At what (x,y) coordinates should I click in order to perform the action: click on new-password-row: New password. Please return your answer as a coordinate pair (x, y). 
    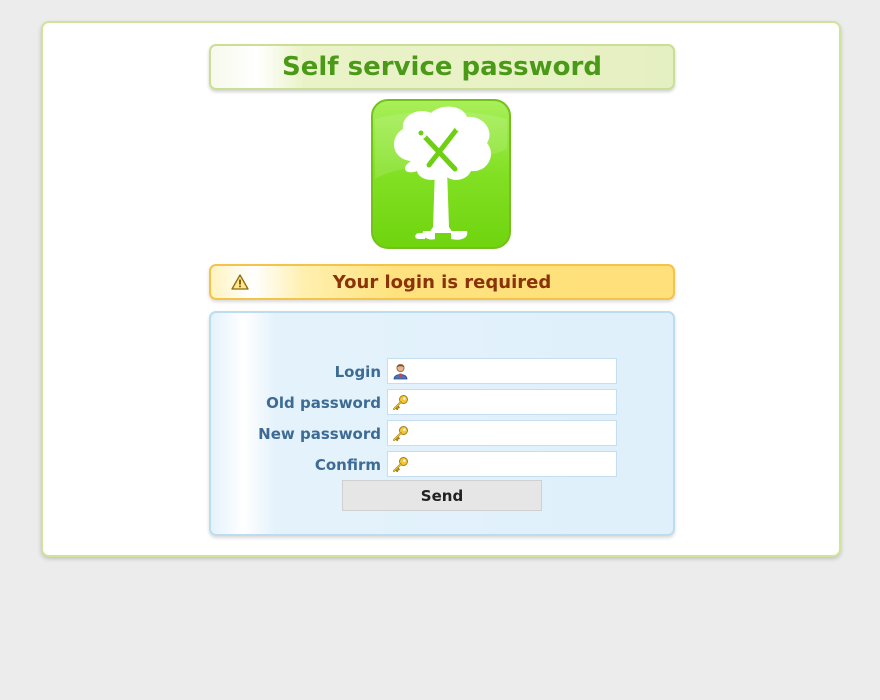
    Looking at the image, I should click on (442, 434).